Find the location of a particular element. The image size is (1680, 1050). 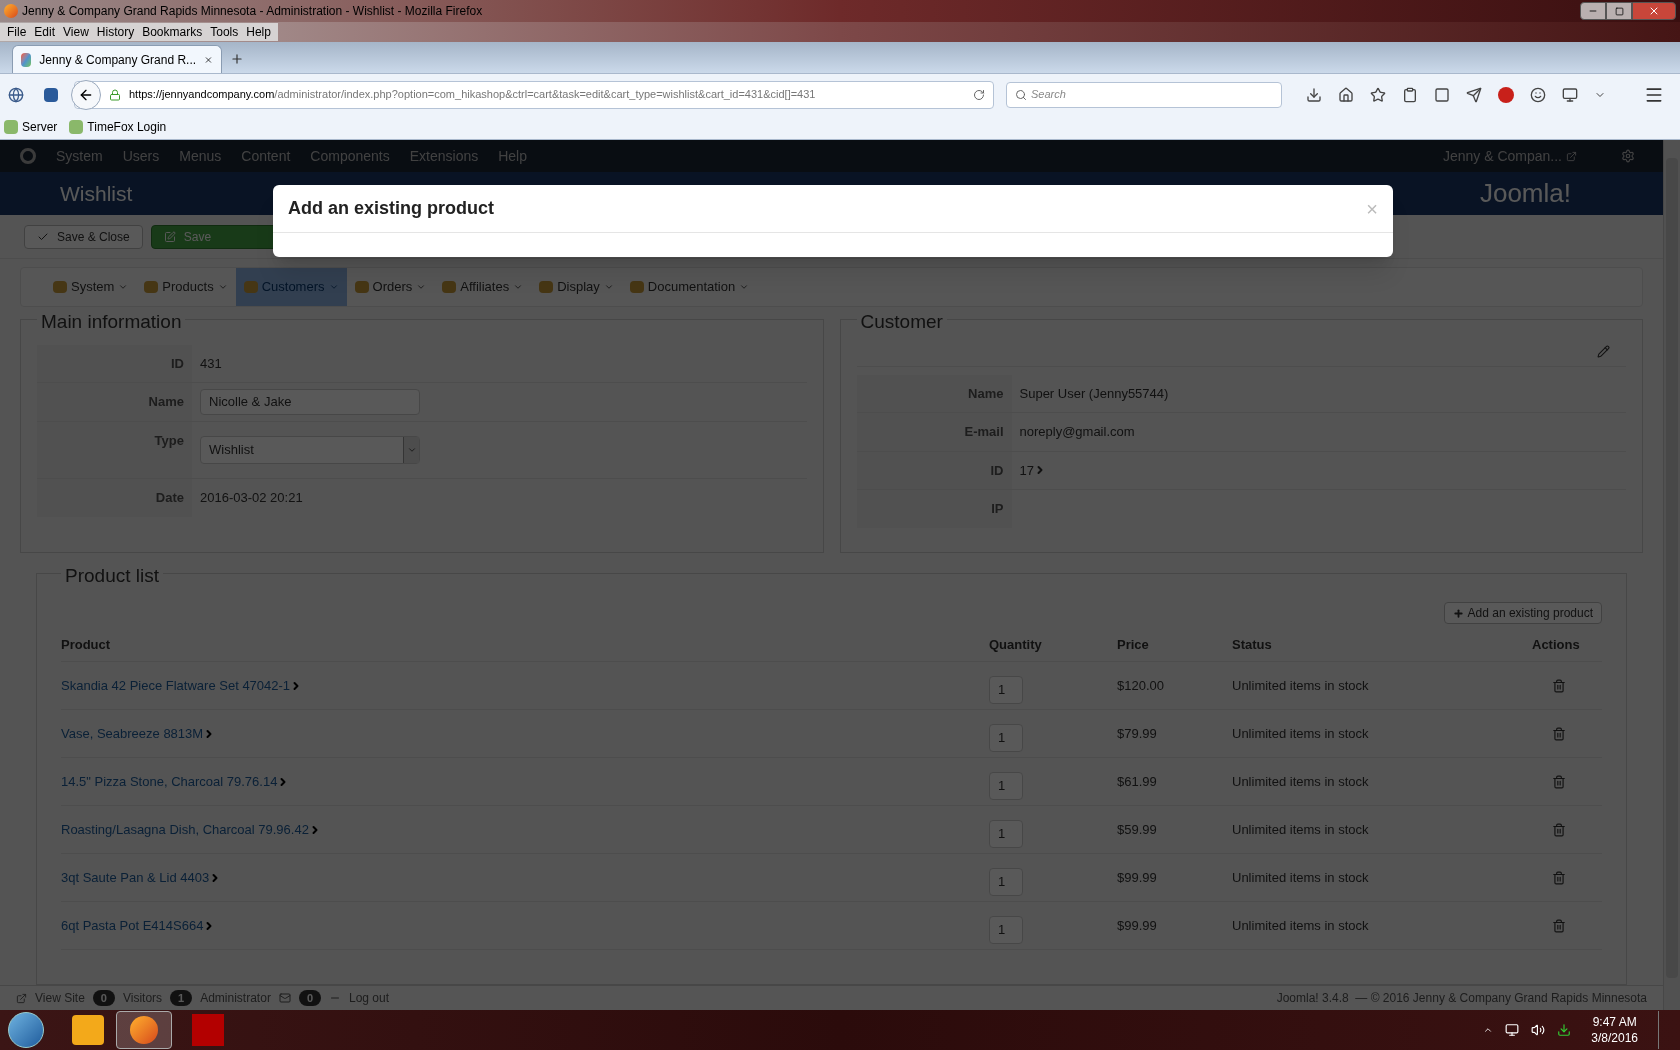

type-select: Wishlist is located at coordinates (310, 450).